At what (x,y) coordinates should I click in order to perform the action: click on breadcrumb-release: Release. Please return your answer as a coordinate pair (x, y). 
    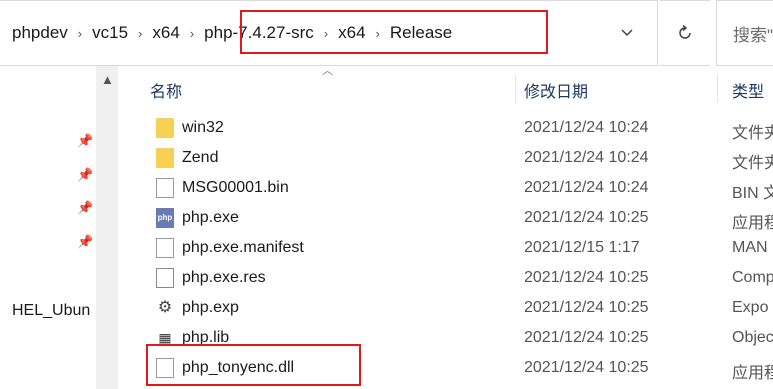
    Looking at the image, I should click on (421, 33).